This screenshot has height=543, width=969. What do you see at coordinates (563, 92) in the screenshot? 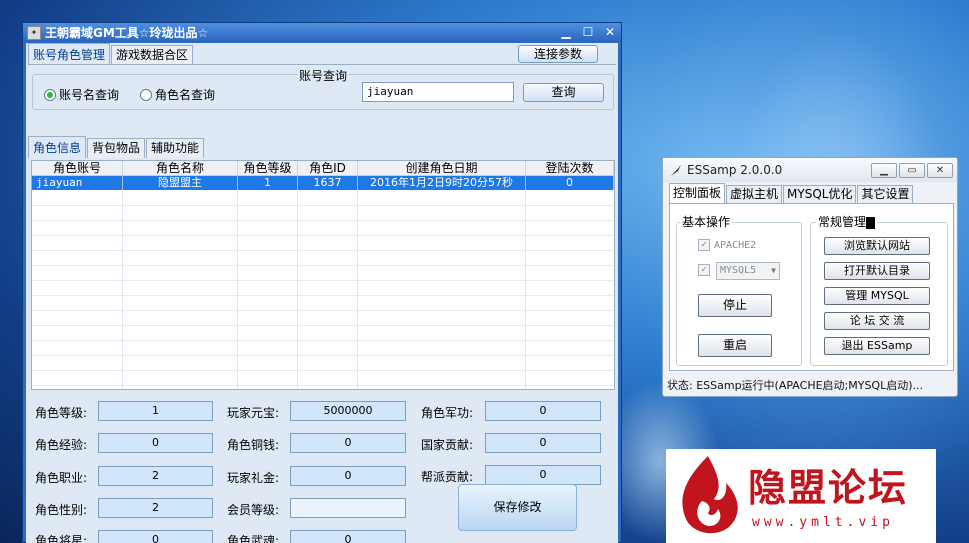
I see `query-button: 查询` at bounding box center [563, 92].